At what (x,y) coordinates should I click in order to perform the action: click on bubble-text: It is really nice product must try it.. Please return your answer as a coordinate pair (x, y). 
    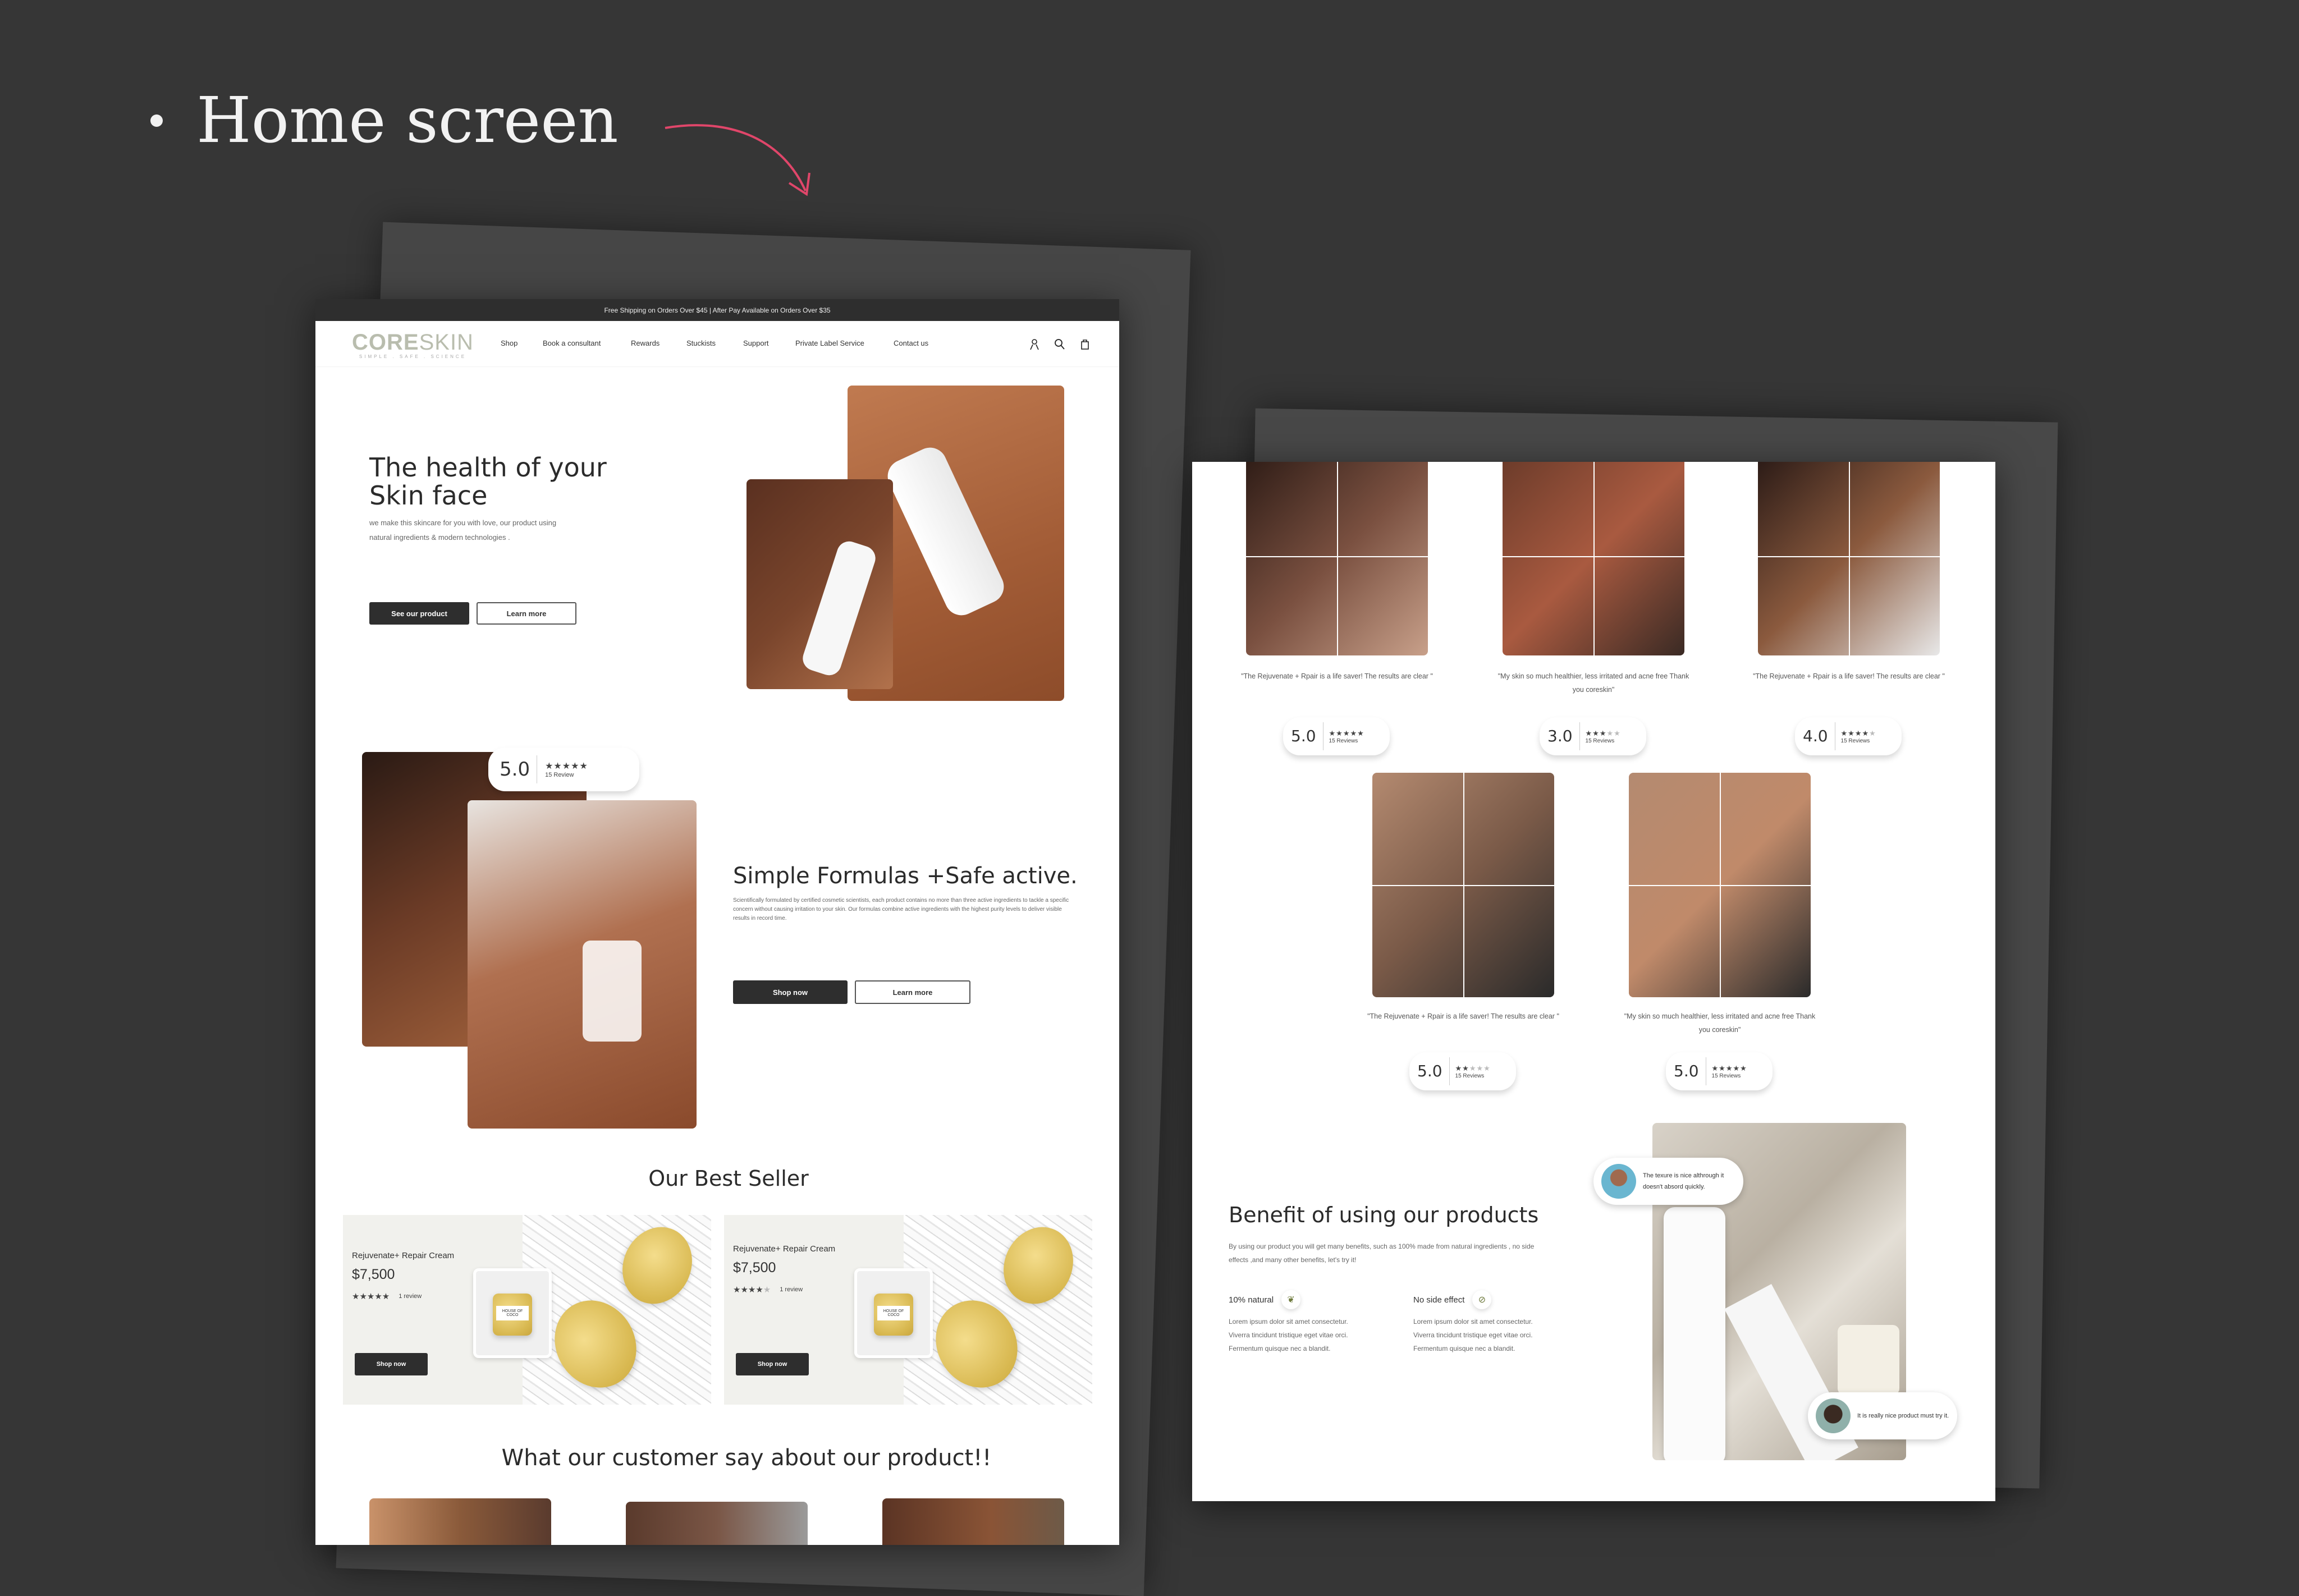
    Looking at the image, I should click on (1903, 1415).